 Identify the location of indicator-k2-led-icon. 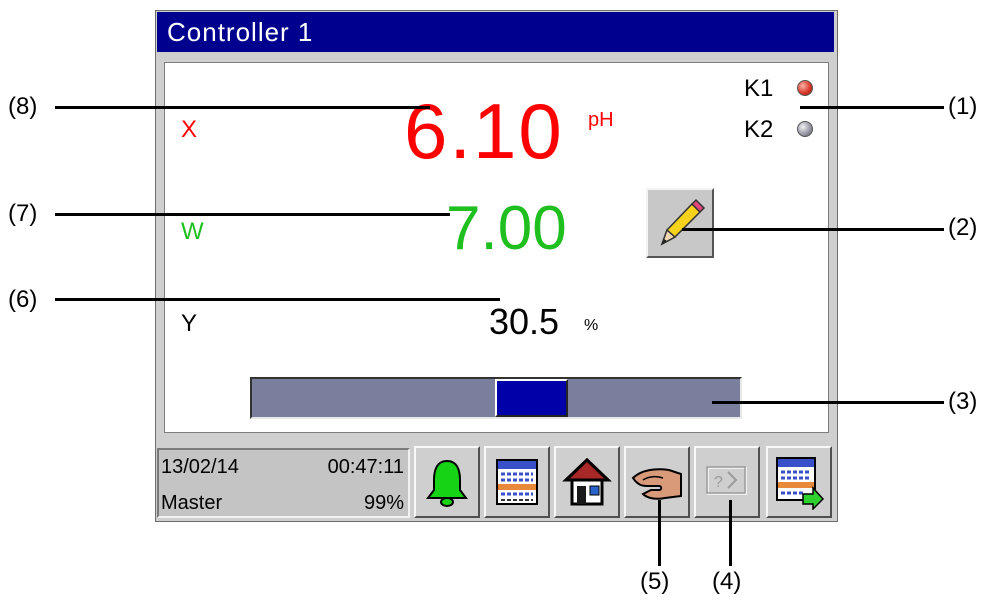
(805, 129).